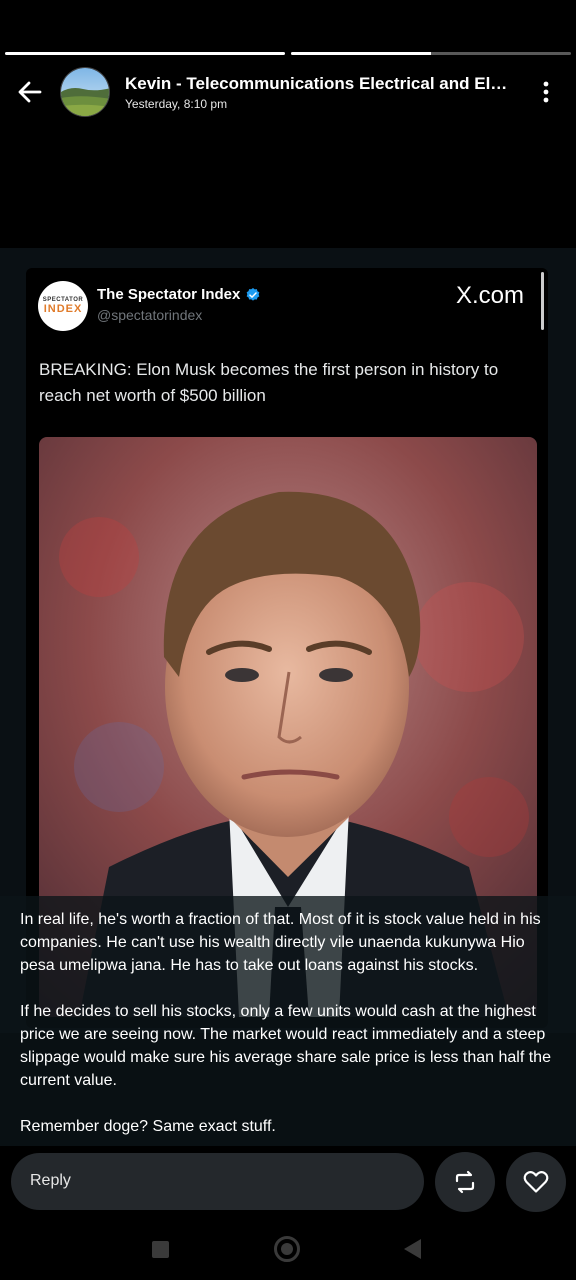  What do you see at coordinates (50, 1180) in the screenshot?
I see `reply-placeholder: Reply` at bounding box center [50, 1180].